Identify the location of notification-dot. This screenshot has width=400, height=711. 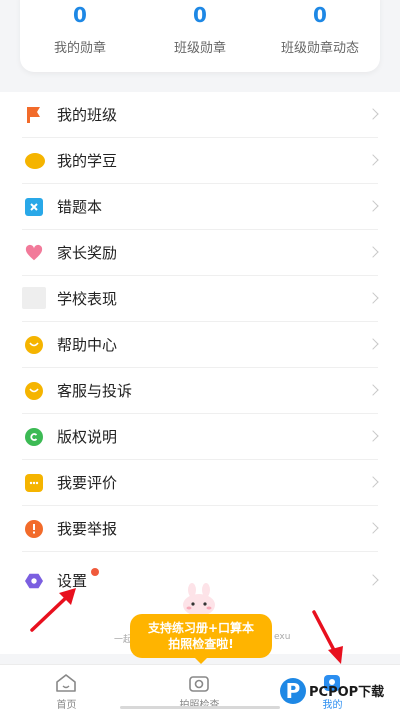
(95, 572).